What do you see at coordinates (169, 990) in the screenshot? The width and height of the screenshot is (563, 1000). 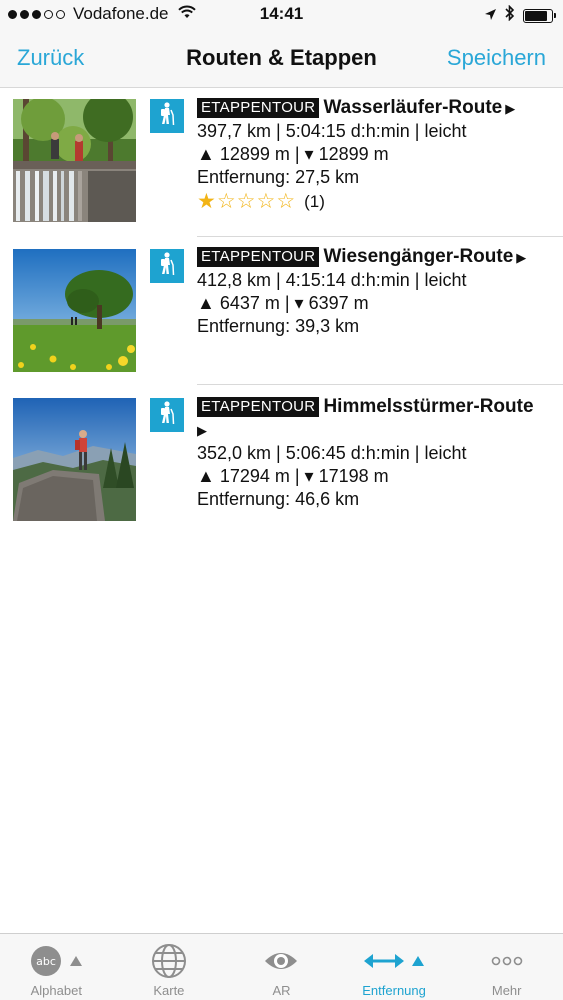 I see `tab-label: Karte` at bounding box center [169, 990].